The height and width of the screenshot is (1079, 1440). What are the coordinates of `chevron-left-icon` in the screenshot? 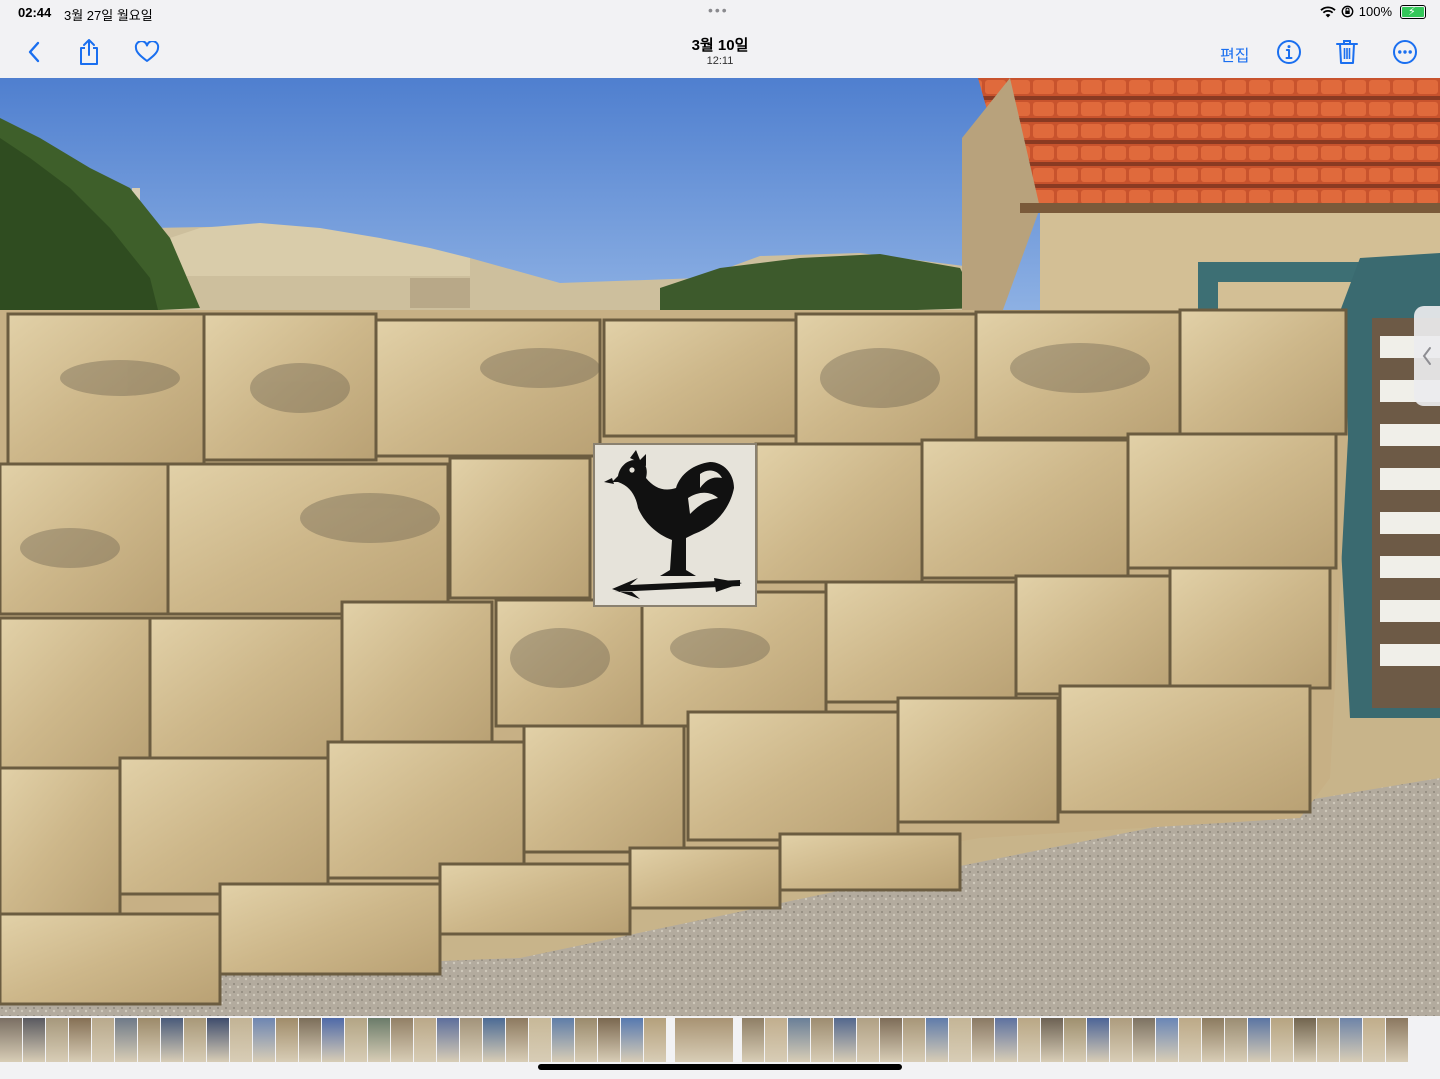 It's located at (1426, 356).